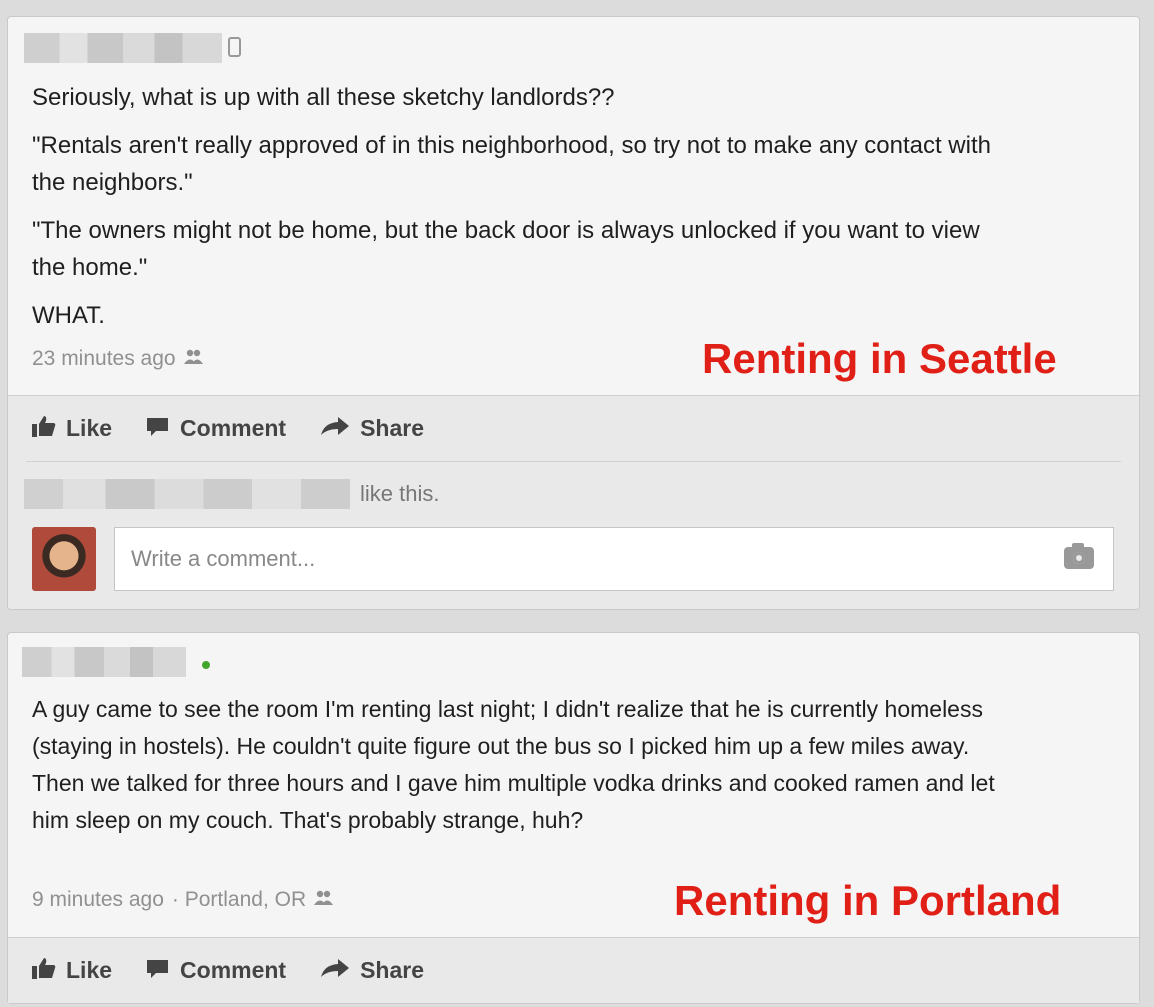 The width and height of the screenshot is (1154, 1007). What do you see at coordinates (239, 900) in the screenshot?
I see `post-location: · Portland, OR` at bounding box center [239, 900].